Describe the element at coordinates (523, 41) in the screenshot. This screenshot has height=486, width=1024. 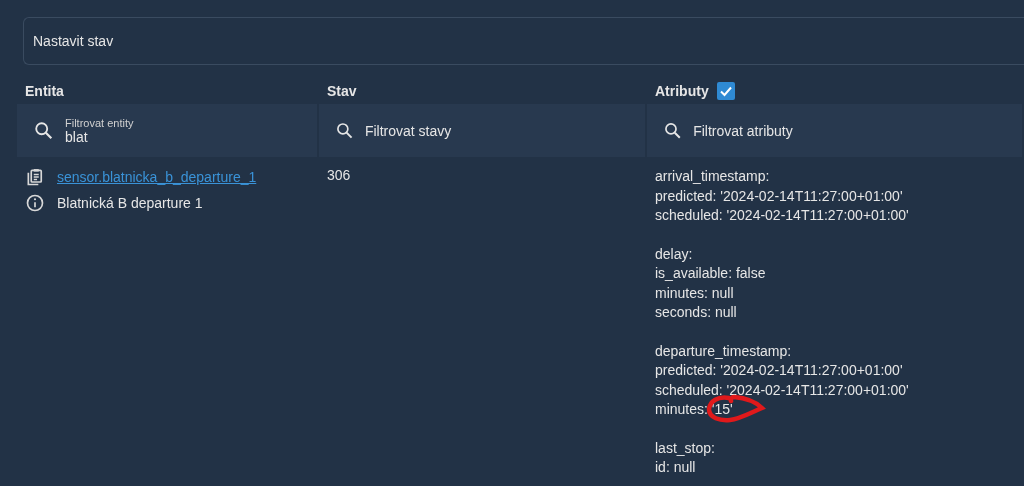
I see `state-input-field: Nastavit stav` at that location.